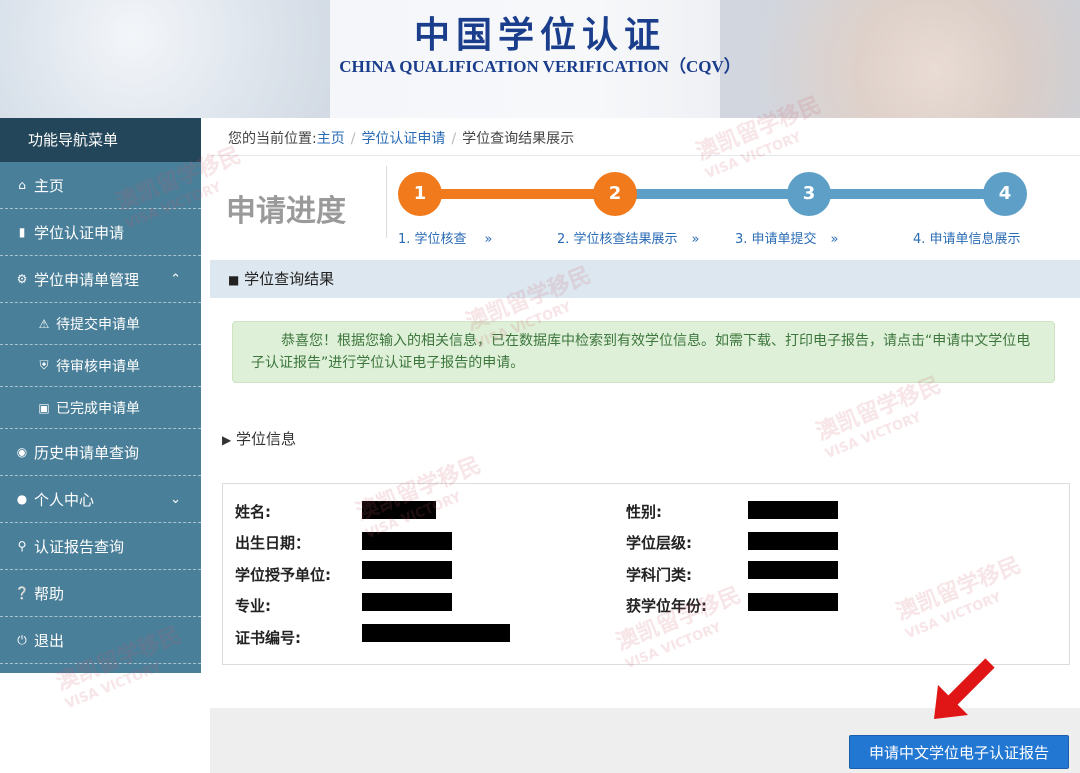 The height and width of the screenshot is (773, 1080). What do you see at coordinates (776, 239) in the screenshot?
I see `step-label-text: 3. 申请单提交` at bounding box center [776, 239].